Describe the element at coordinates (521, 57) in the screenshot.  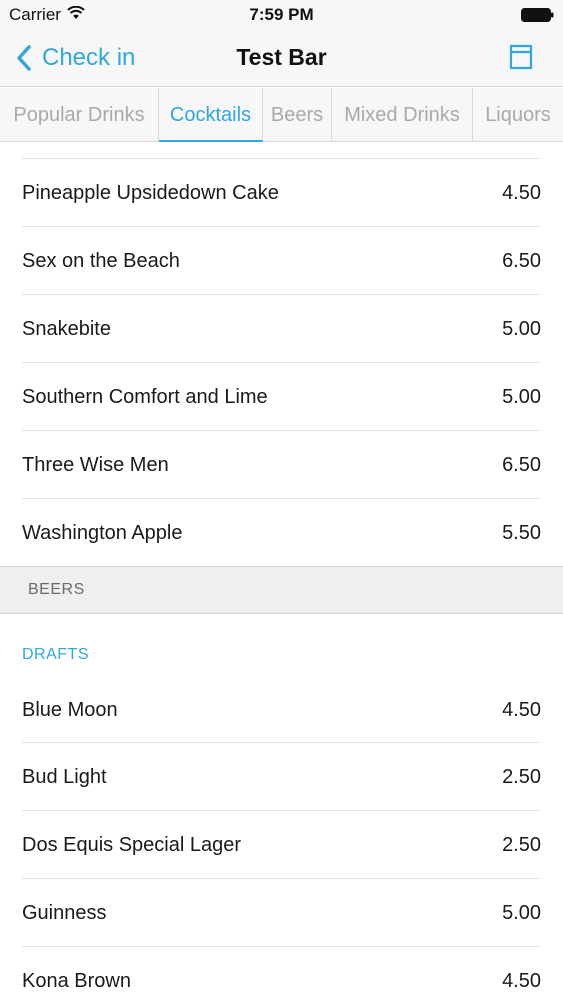
I see `document-icon` at that location.